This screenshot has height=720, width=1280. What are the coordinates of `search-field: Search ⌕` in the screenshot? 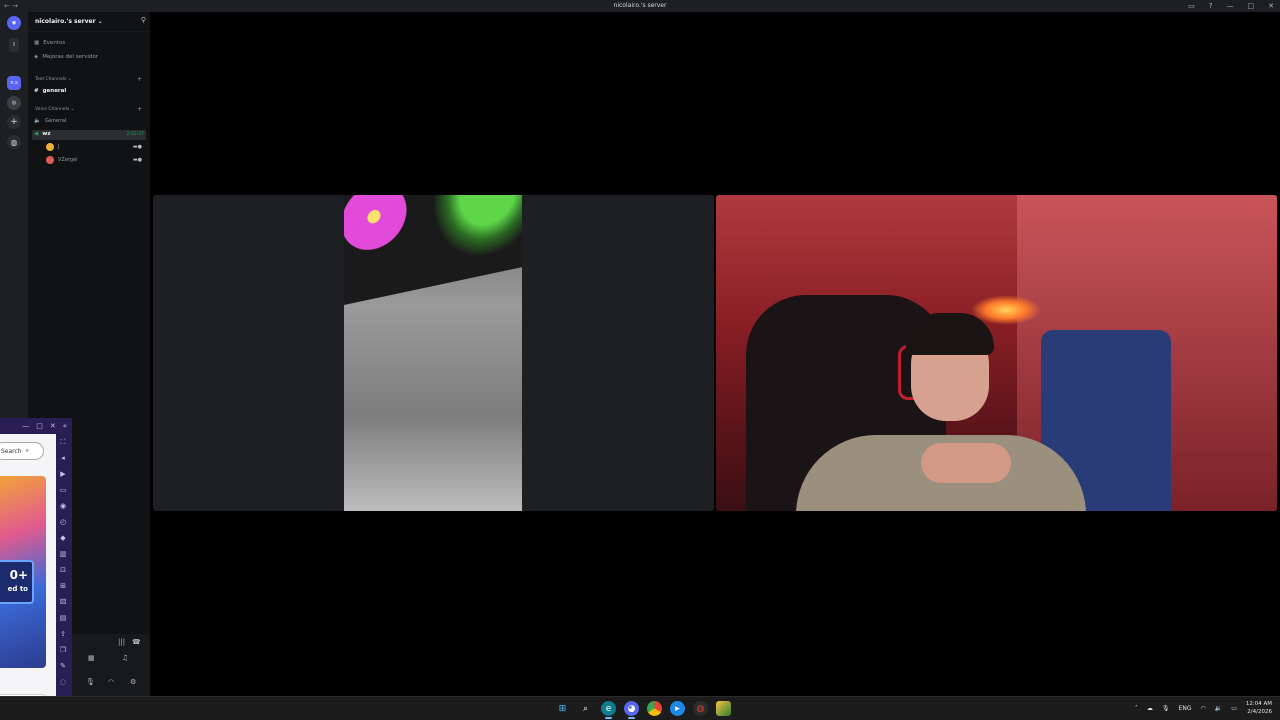 It's located at (22, 451).